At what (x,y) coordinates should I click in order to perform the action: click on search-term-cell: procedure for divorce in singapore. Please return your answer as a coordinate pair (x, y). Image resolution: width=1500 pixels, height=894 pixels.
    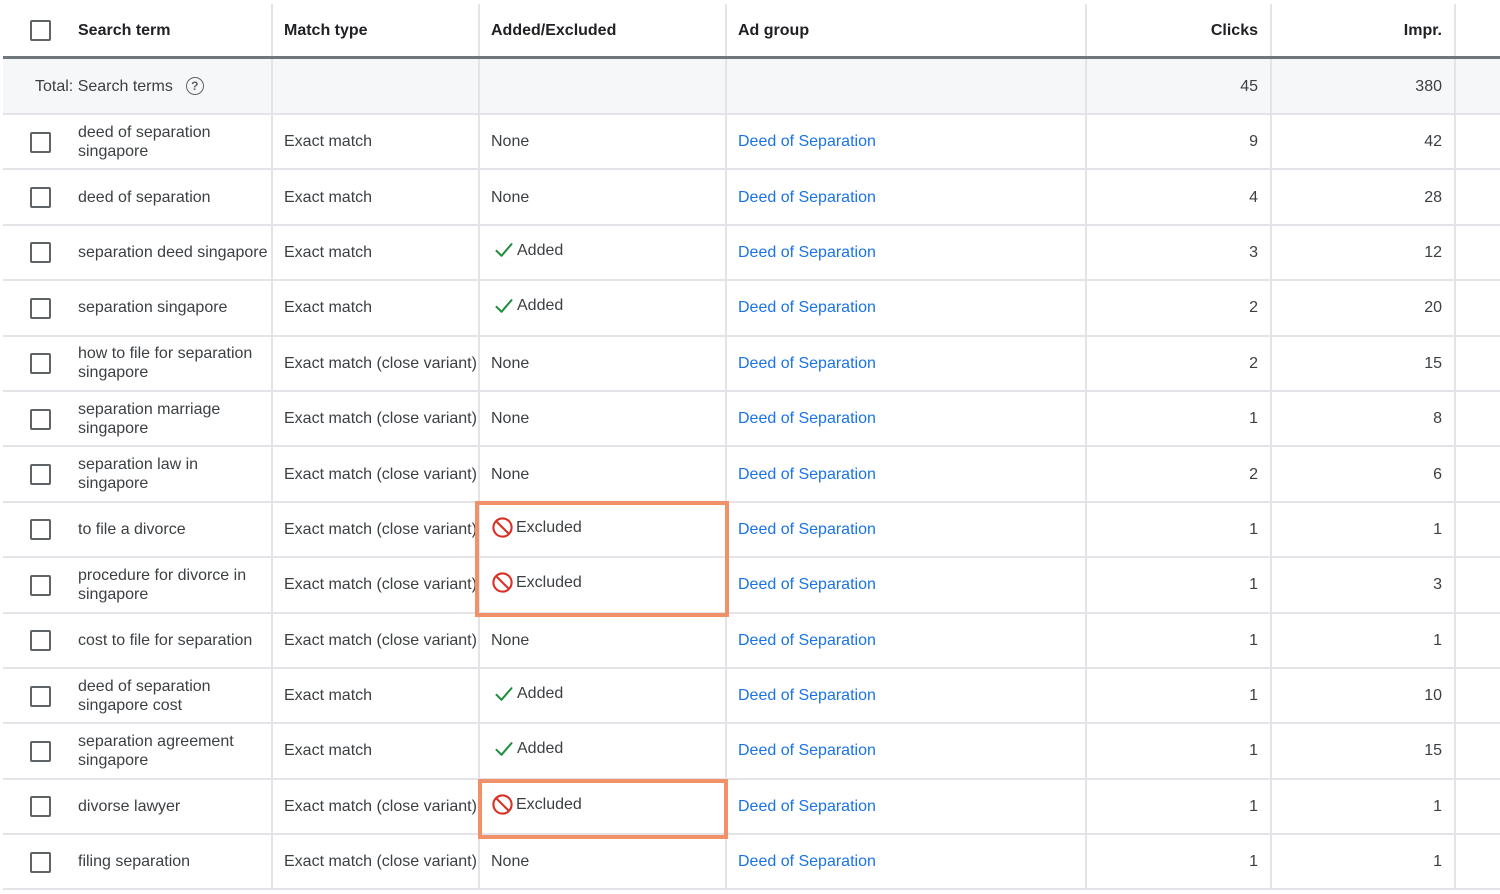
    Looking at the image, I should click on (138, 585).